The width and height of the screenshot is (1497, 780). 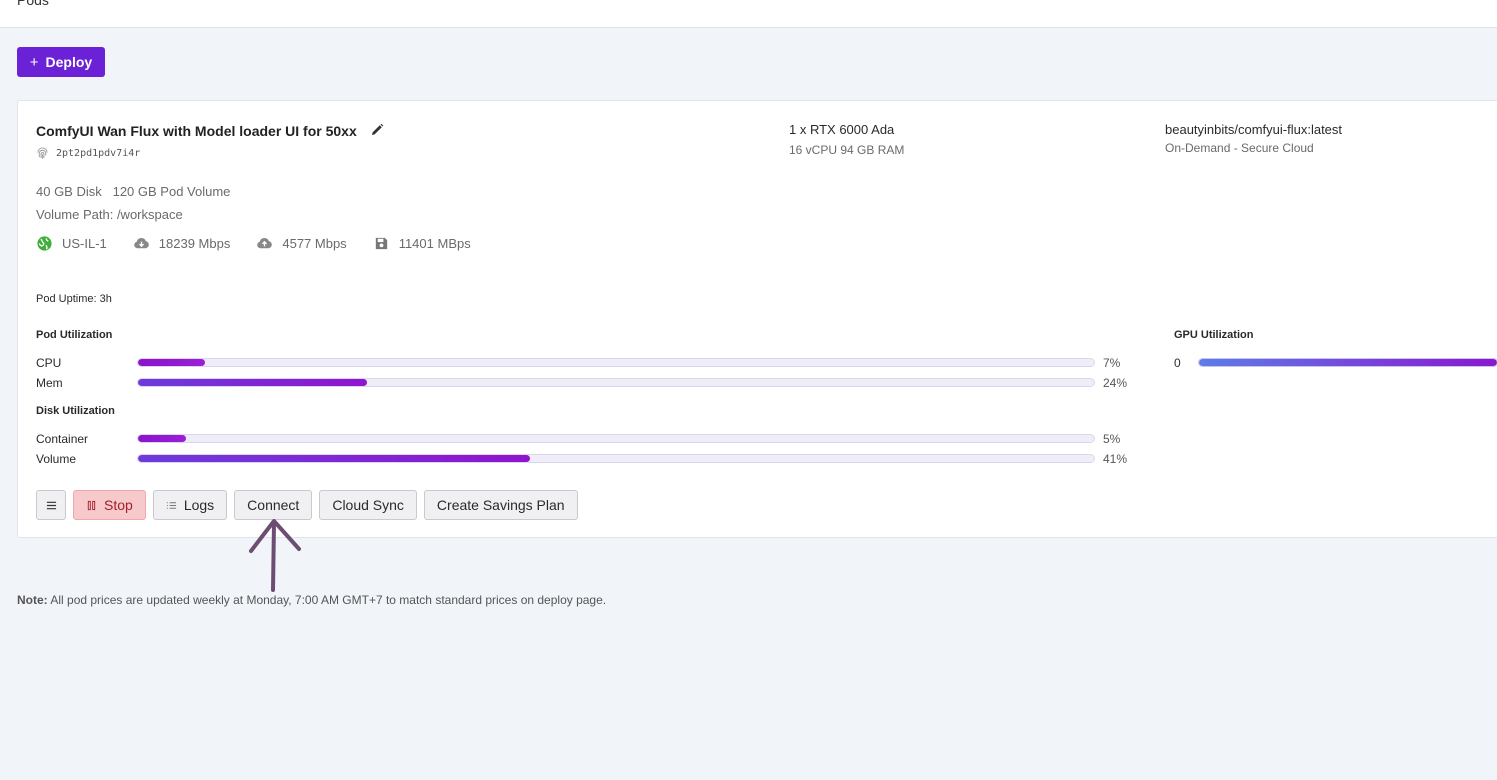 What do you see at coordinates (171, 191) in the screenshot?
I see `pod-volume-size: 120 GB Pod Volume` at bounding box center [171, 191].